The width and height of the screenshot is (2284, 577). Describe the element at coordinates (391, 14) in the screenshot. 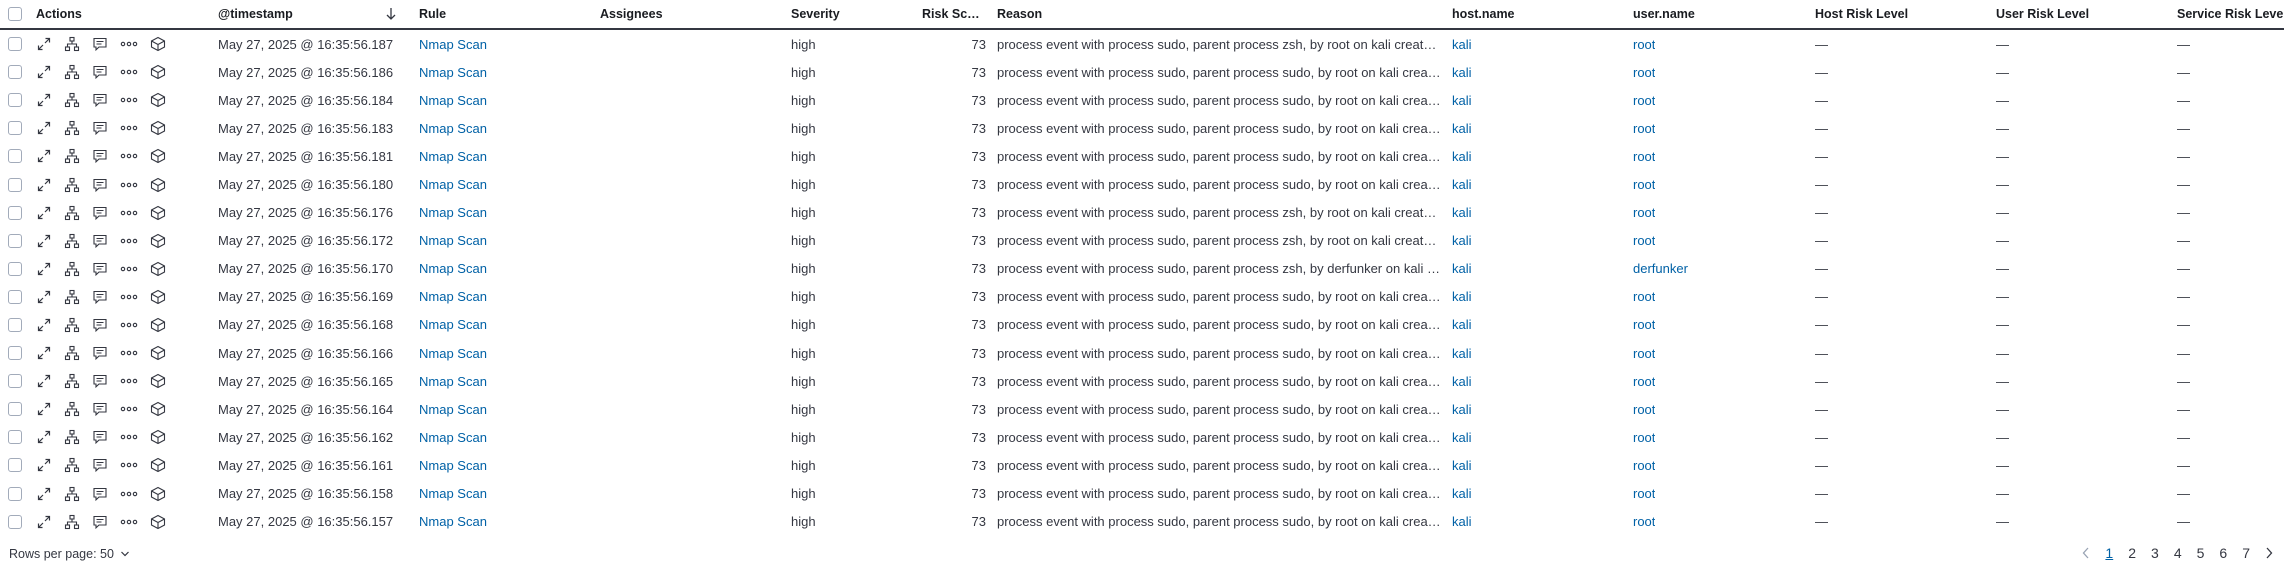

I see `sort-descending-icon` at that location.